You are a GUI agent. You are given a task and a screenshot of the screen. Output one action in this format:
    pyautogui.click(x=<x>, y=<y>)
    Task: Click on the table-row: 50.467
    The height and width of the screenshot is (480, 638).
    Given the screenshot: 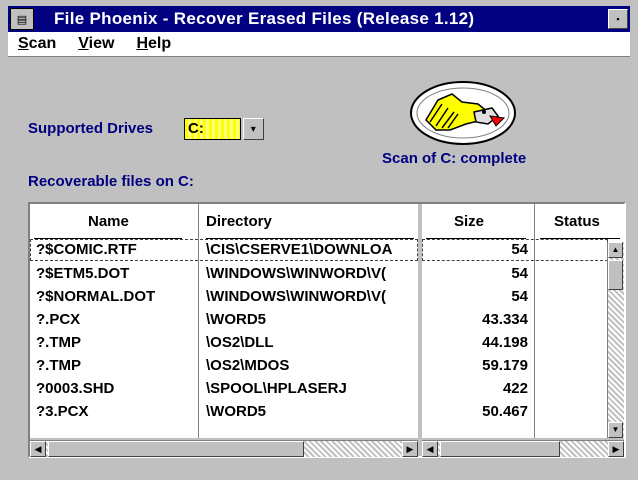 What is the action you would take?
    pyautogui.click(x=515, y=412)
    